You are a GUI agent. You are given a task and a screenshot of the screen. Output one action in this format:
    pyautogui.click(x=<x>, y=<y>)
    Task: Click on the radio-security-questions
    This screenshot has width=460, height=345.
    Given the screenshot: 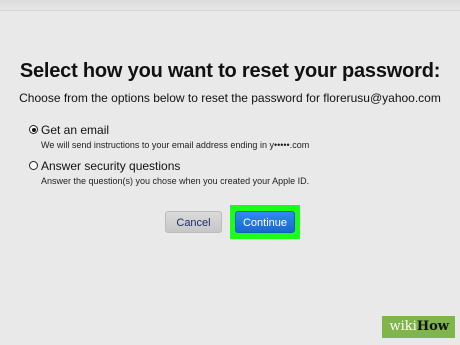 What is the action you would take?
    pyautogui.click(x=33, y=165)
    